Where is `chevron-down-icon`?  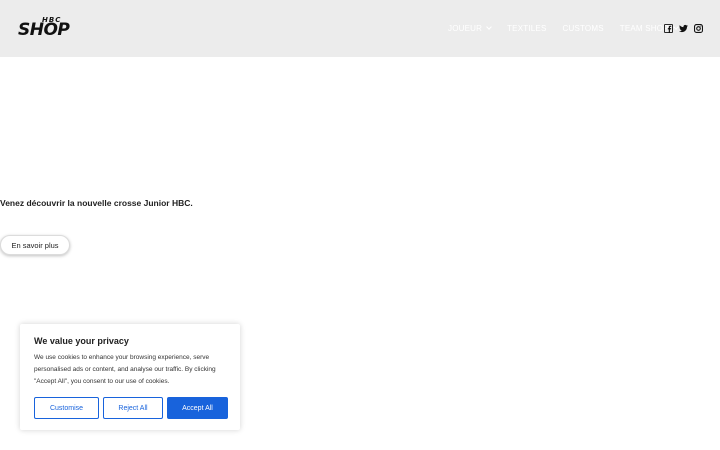 chevron-down-icon is located at coordinates (489, 27).